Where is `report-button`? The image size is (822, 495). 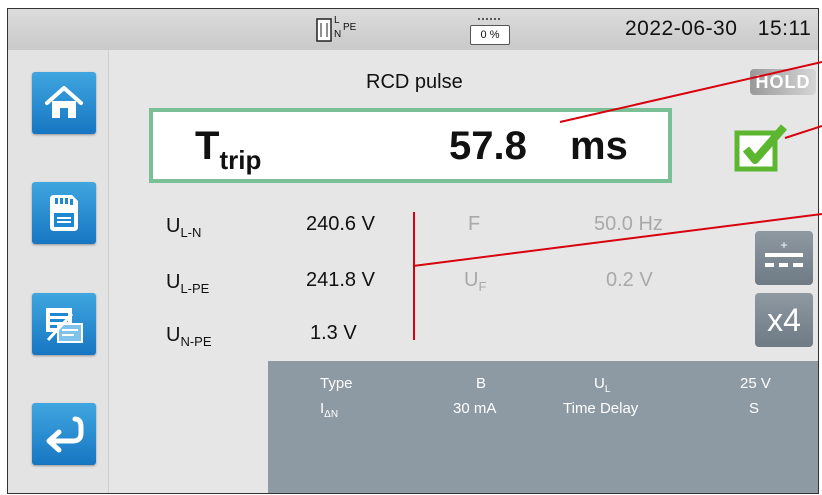 report-button is located at coordinates (64, 324).